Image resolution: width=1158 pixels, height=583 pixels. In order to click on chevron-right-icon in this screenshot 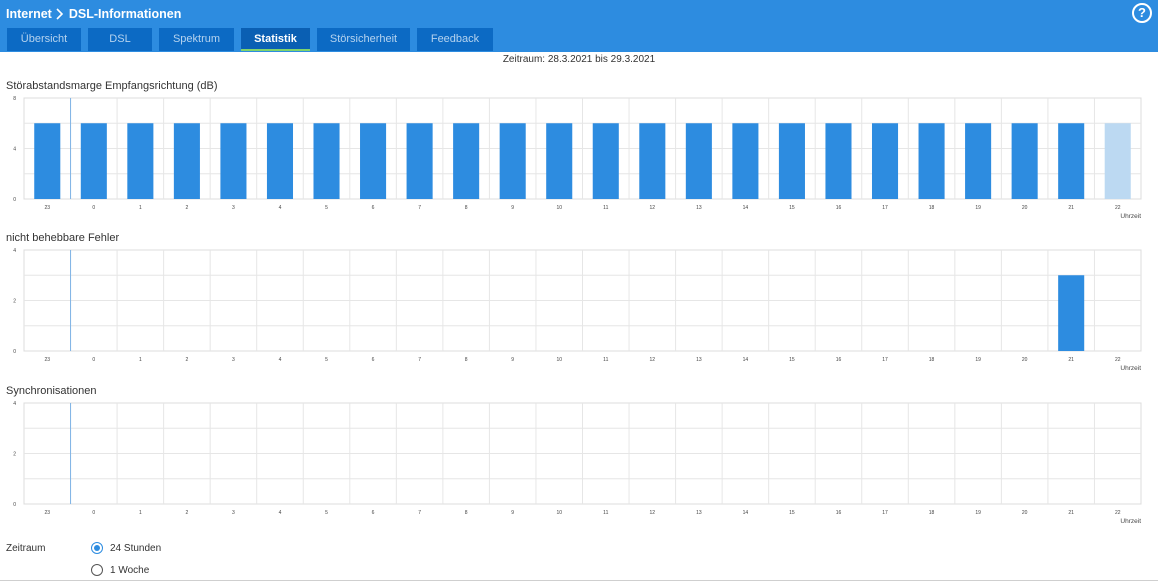, I will do `click(59, 14)`.